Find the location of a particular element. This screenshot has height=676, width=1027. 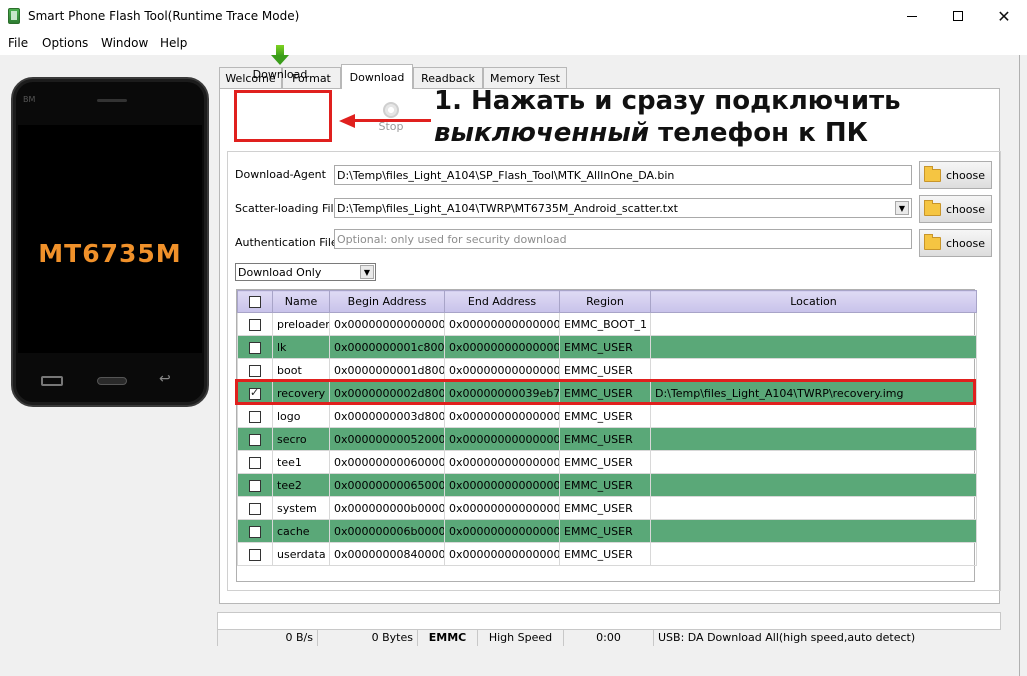

annotation-line-2: выключенный телефон к ПК is located at coordinates (651, 133).